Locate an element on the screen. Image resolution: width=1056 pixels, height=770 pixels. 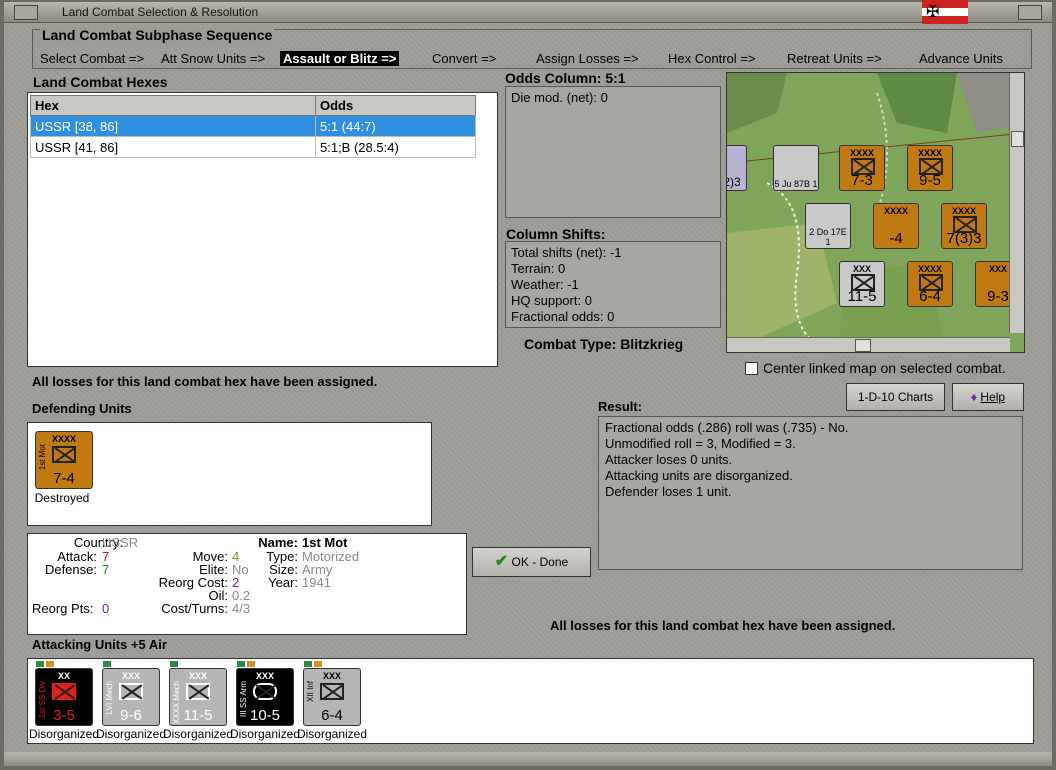
hex-cell: USSR [41, 86] is located at coordinates (173, 147).